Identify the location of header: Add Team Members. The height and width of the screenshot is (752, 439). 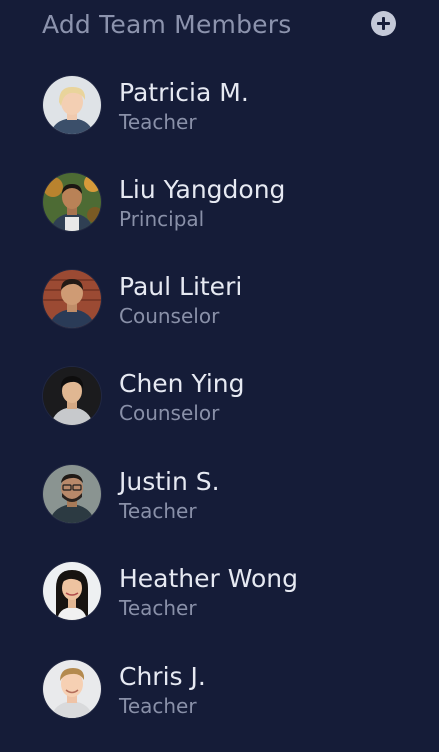
(219, 27).